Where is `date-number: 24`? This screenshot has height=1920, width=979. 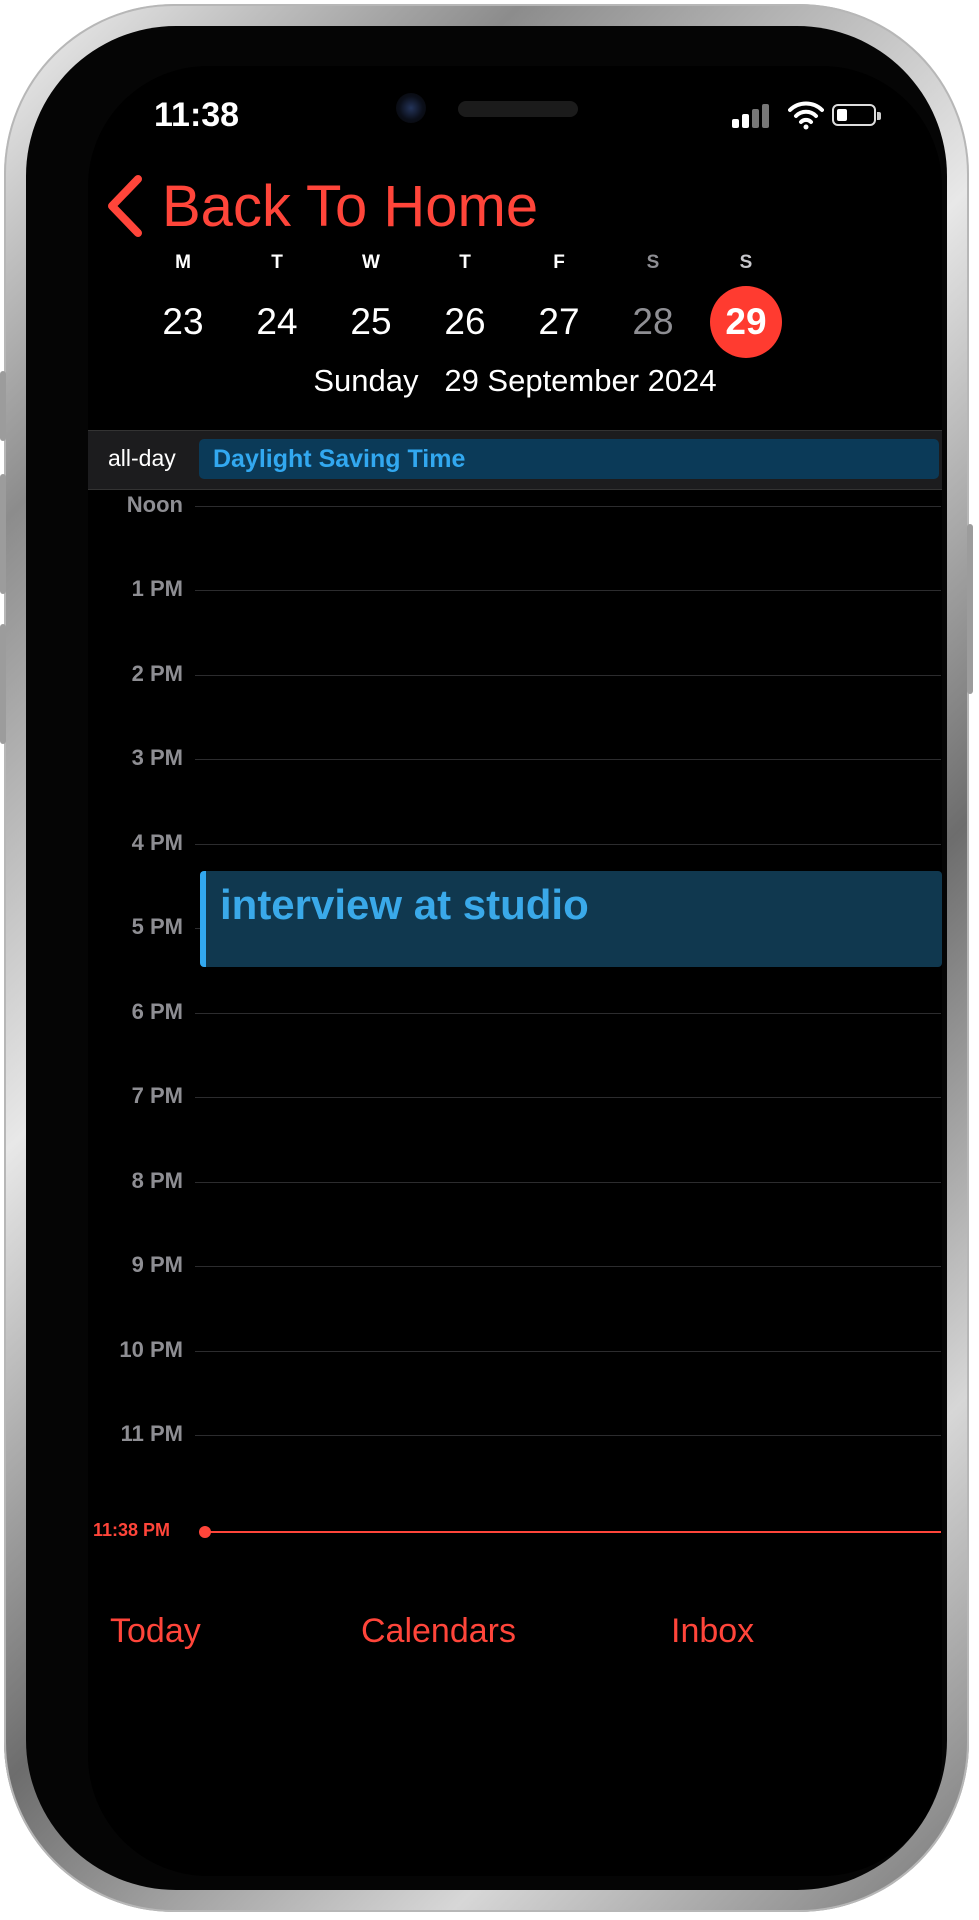 date-number: 24 is located at coordinates (277, 321).